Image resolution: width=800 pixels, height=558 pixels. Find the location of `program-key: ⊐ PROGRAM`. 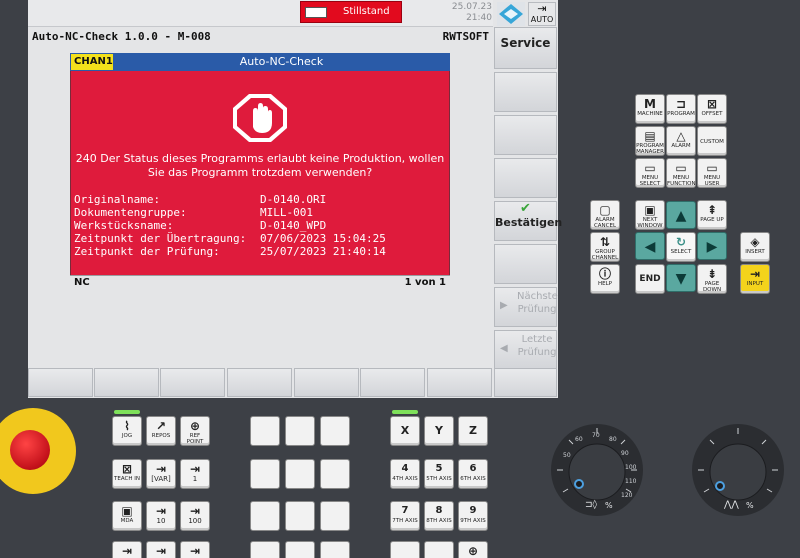

program-key: ⊐ PROGRAM is located at coordinates (681, 109).